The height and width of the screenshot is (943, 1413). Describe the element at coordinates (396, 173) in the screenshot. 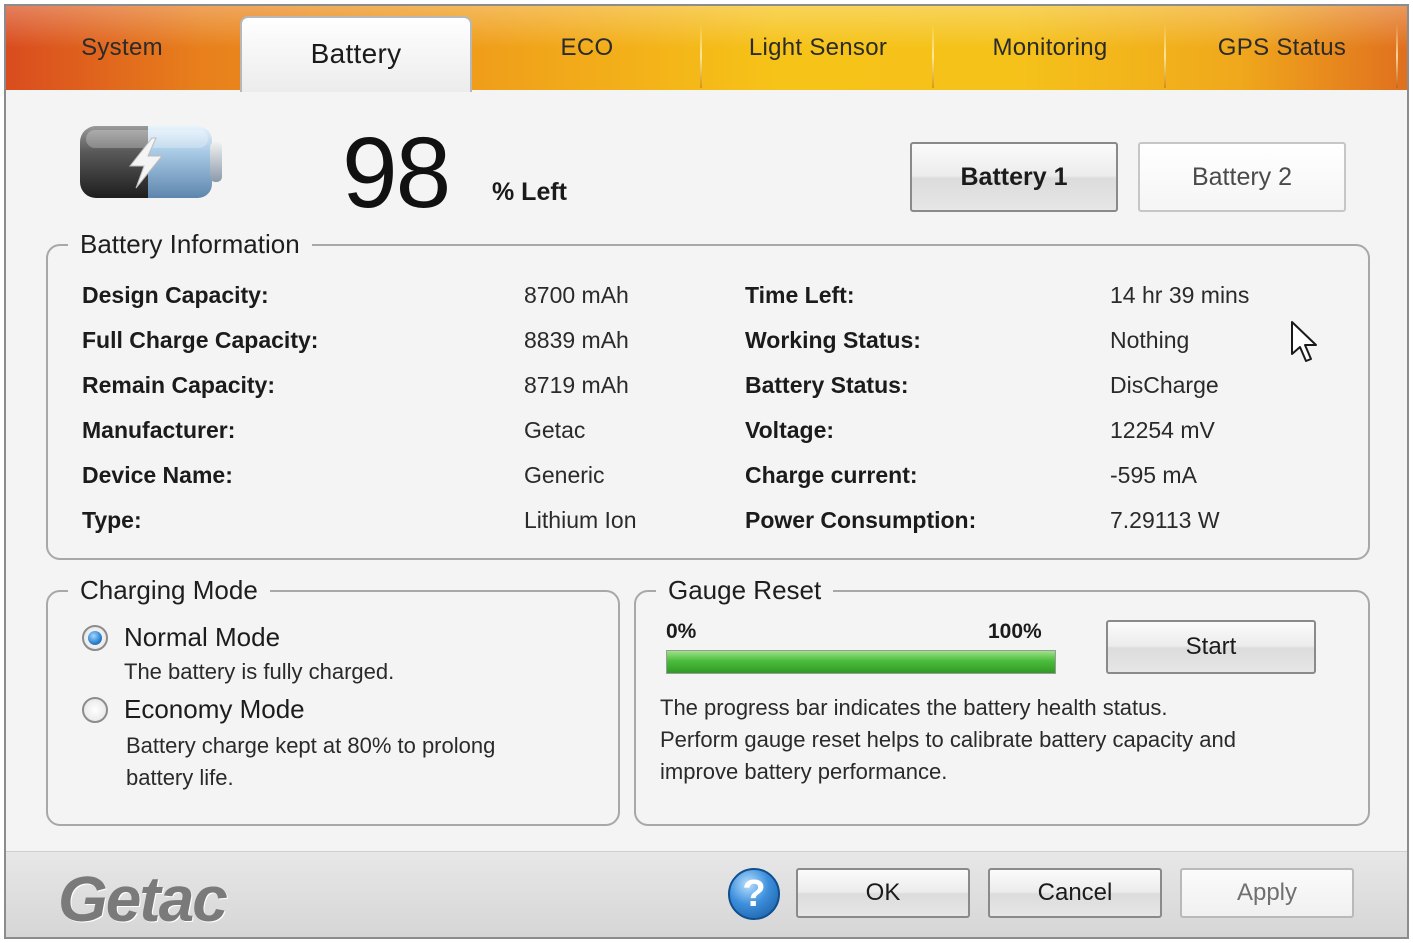

I see `battery-percent-value: 98` at that location.